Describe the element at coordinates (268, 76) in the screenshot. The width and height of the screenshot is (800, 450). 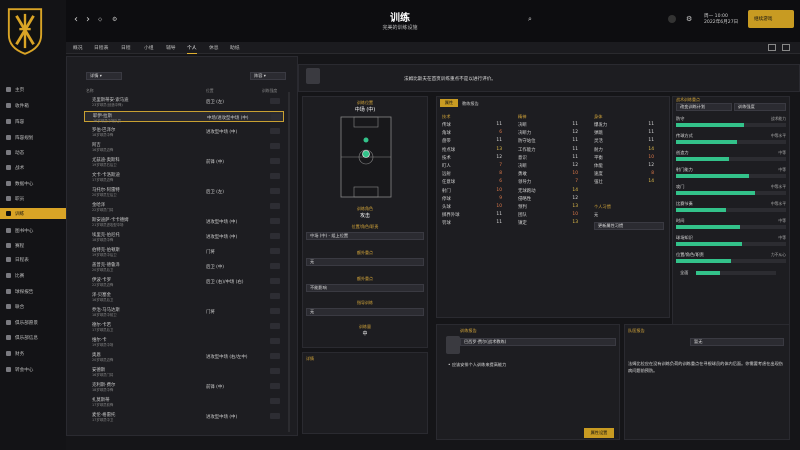
I see `view-dropdown: 阵容 ▾` at that location.